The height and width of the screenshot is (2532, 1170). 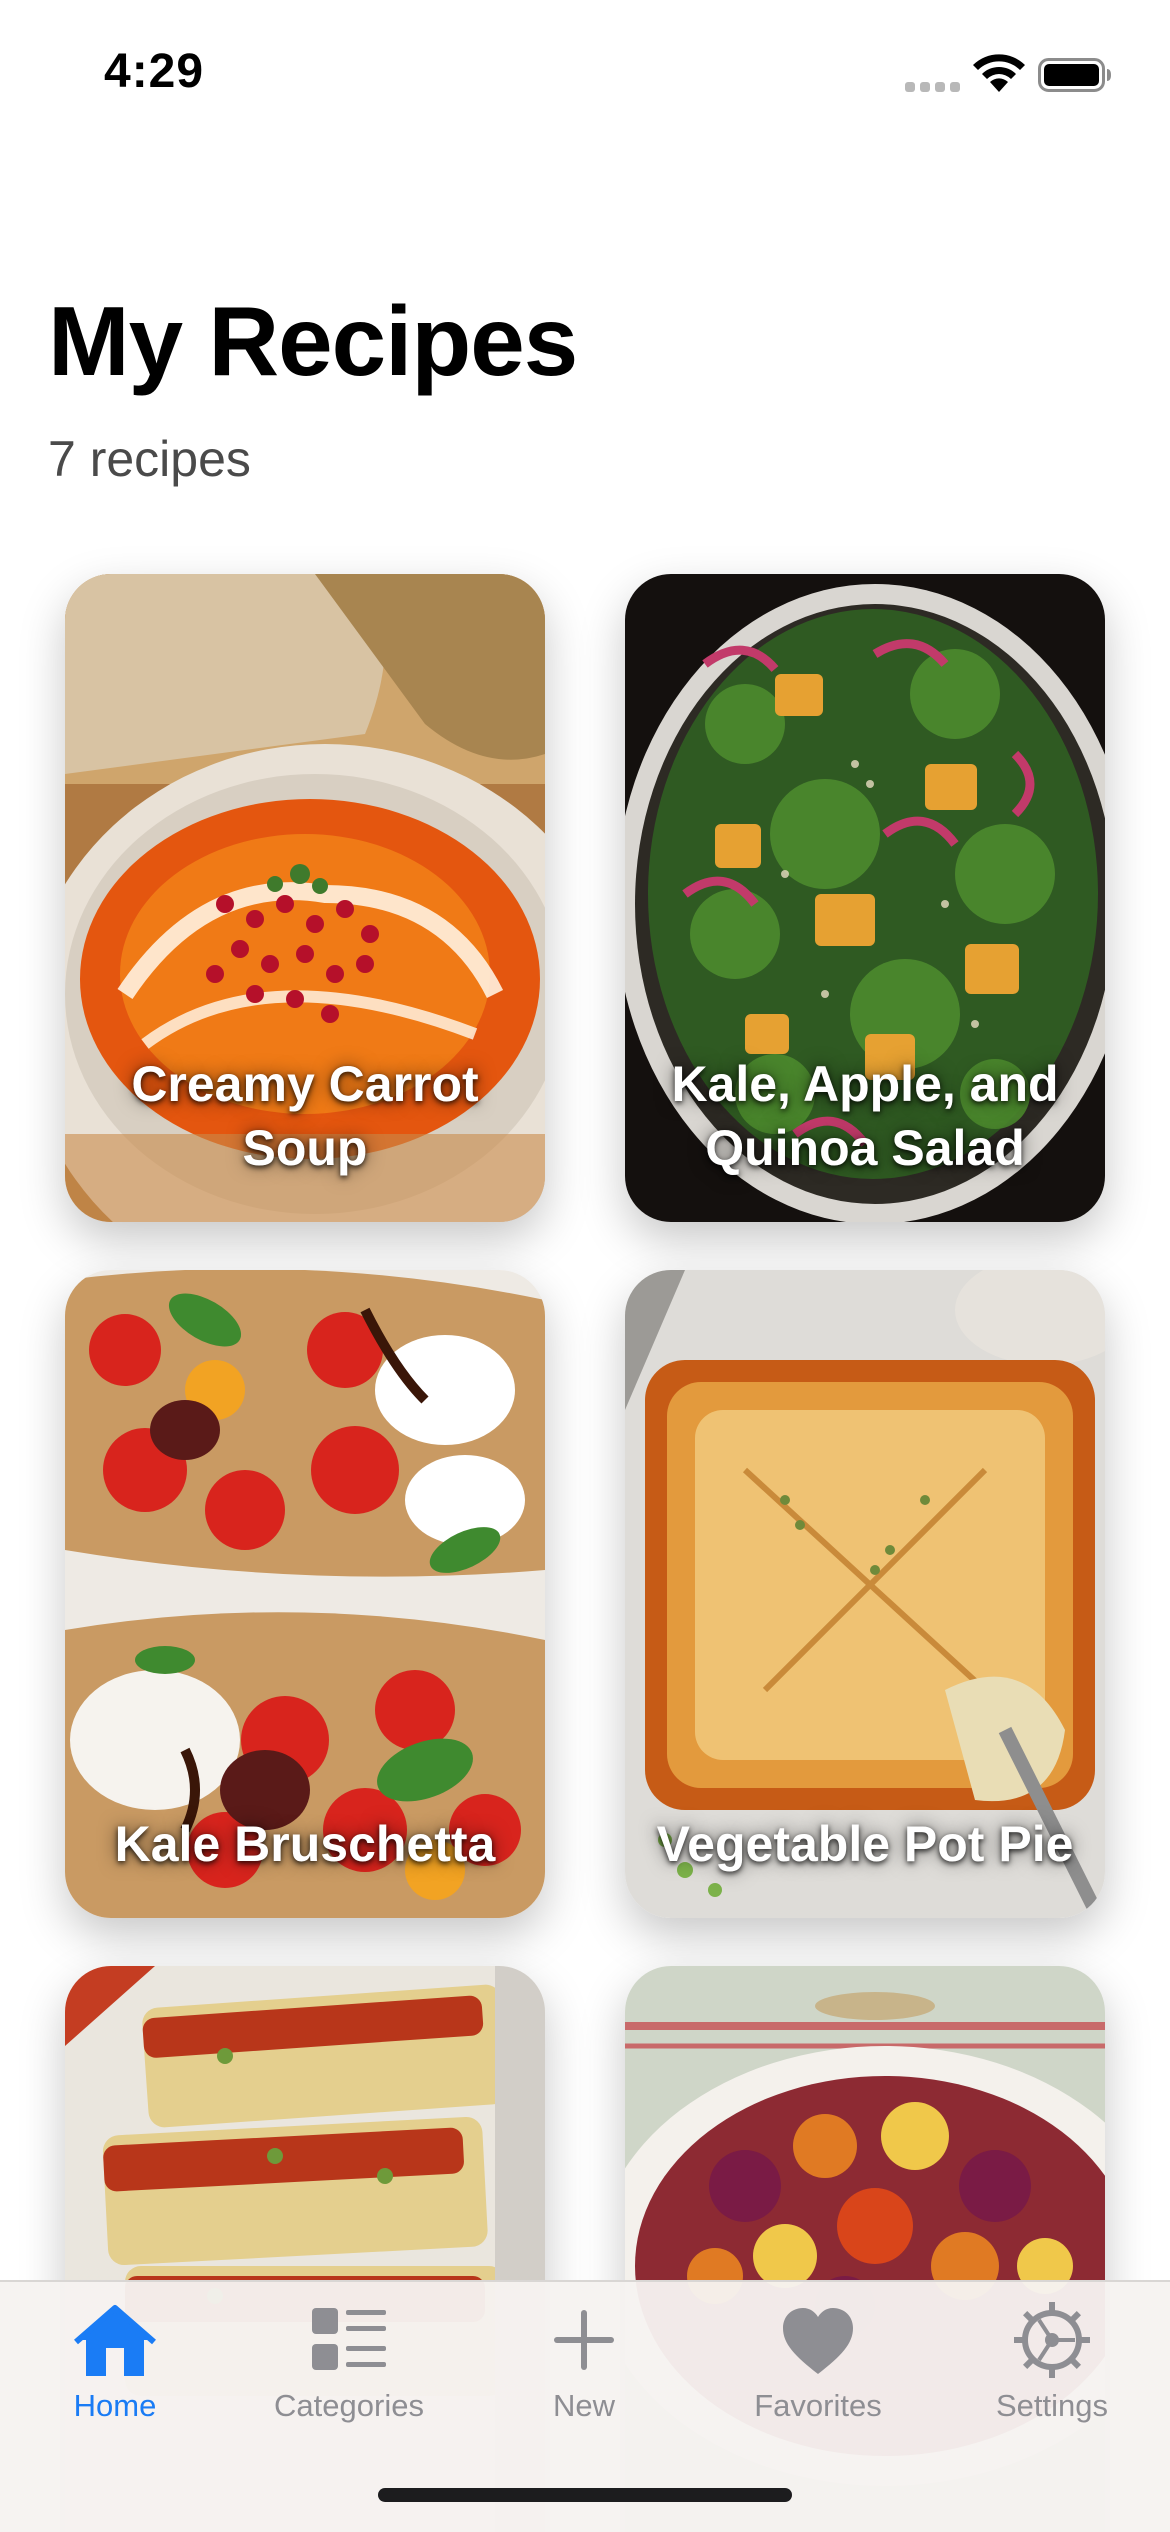 I want to click on gear-icon, so click(x=1052, y=2340).